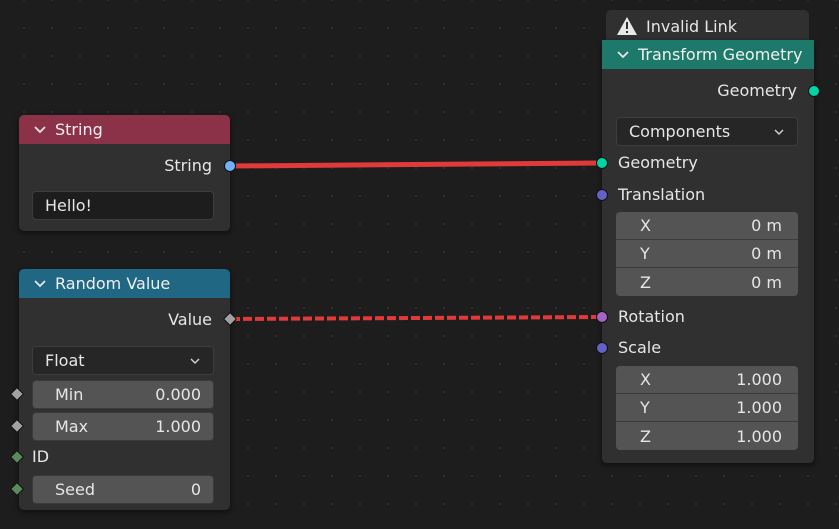 The width and height of the screenshot is (839, 529). Describe the element at coordinates (720, 54) in the screenshot. I see `transform-geometry-node-title: Transform Geometry` at that location.